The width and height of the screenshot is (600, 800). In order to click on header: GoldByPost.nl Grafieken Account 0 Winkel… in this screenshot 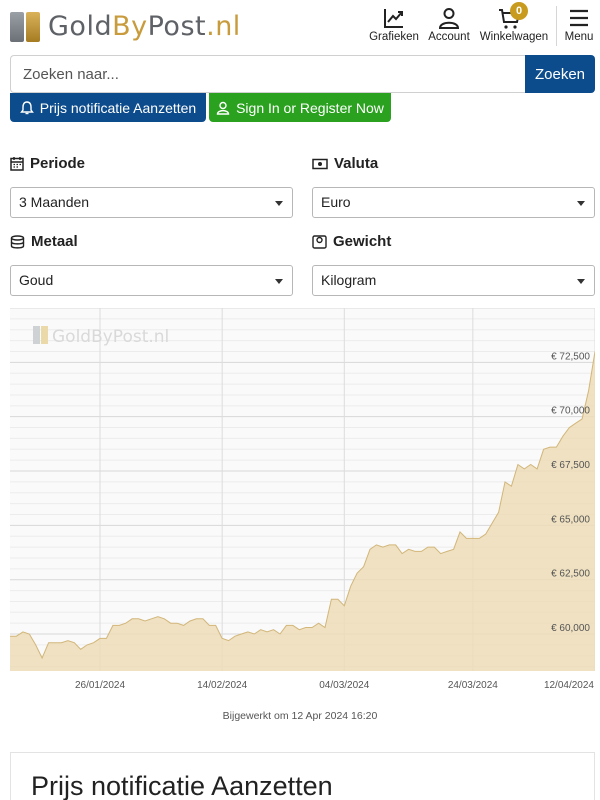, I will do `click(300, 26)`.